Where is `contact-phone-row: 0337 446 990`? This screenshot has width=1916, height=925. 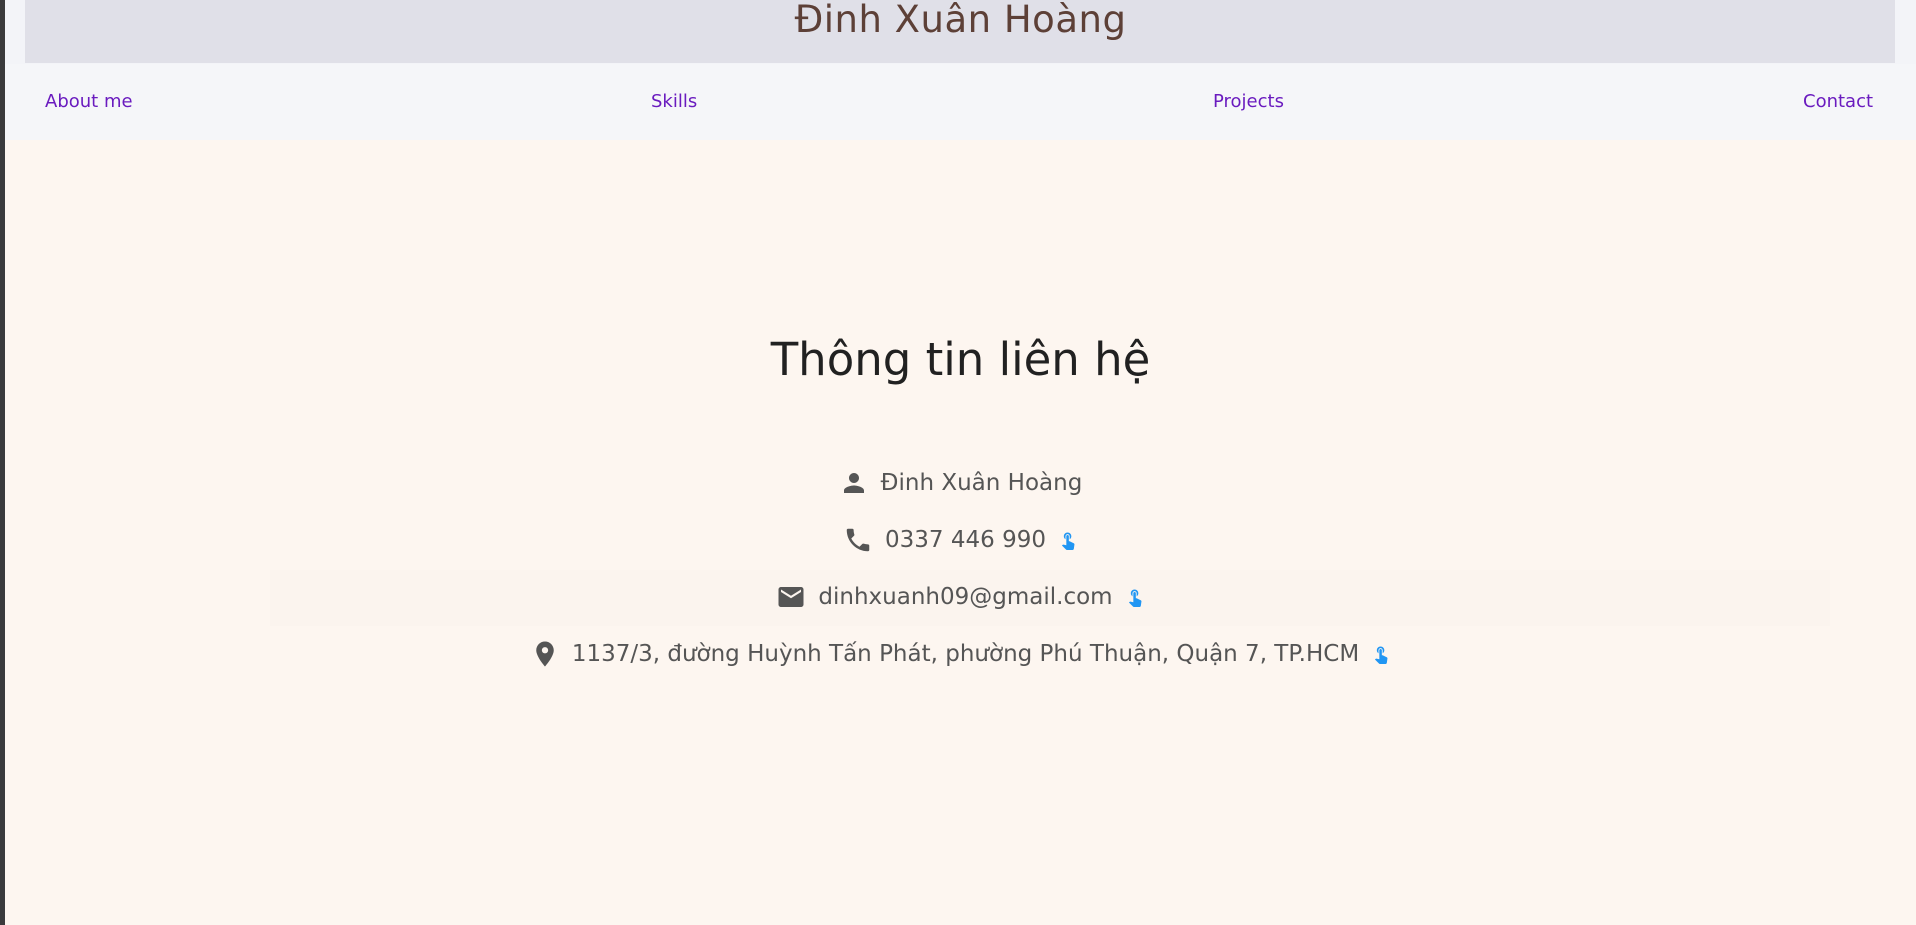 contact-phone-row: 0337 446 990 is located at coordinates (960, 540).